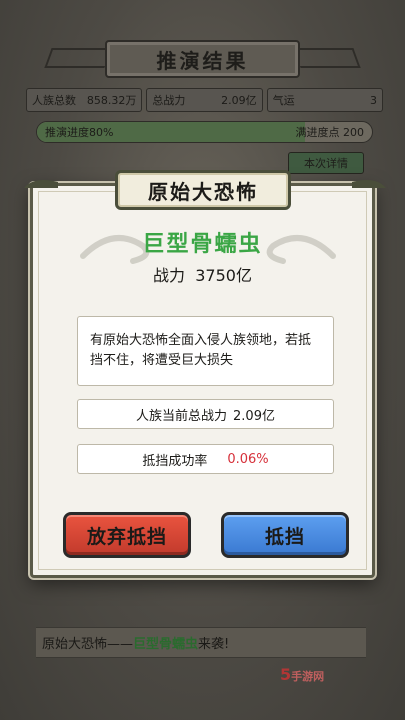  I want to click on log-line-obscured, so click(201, 613).